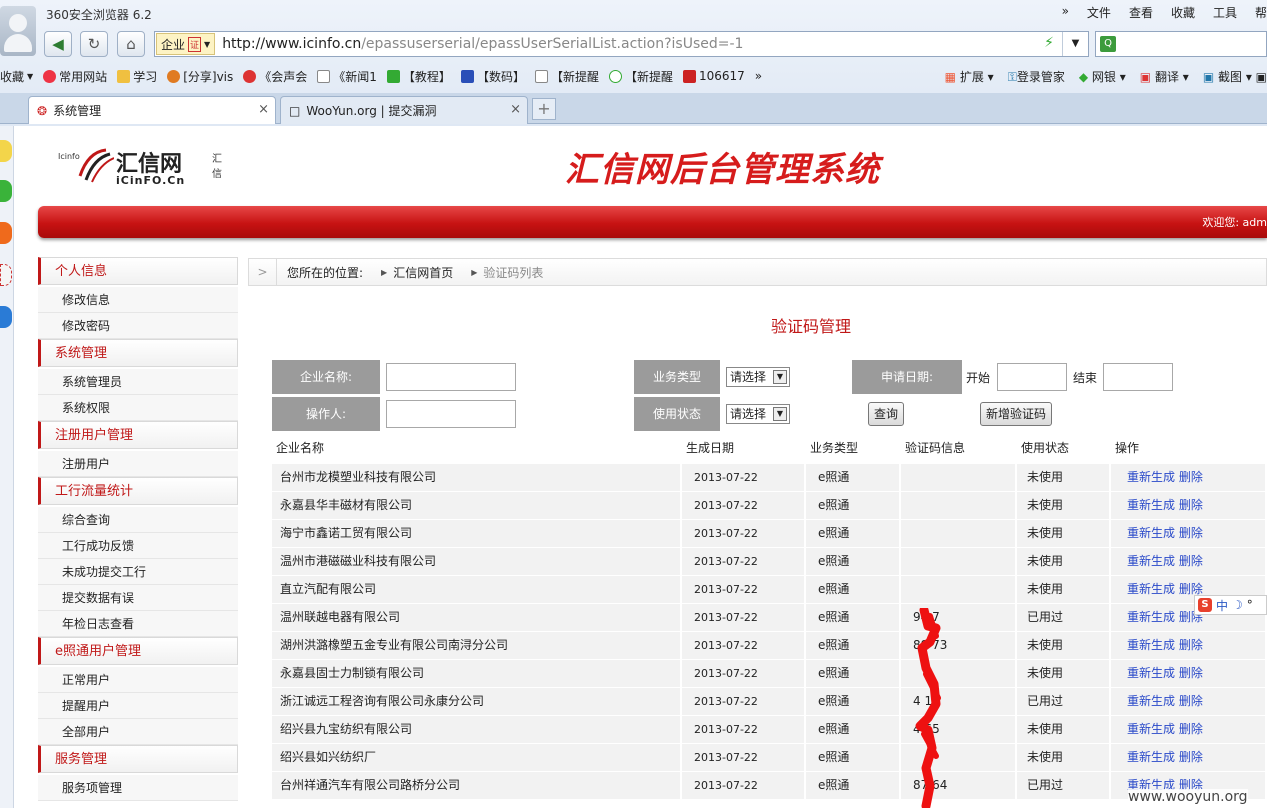  Describe the element at coordinates (137, 76) in the screenshot. I see `bookmark-item: 学习` at that location.